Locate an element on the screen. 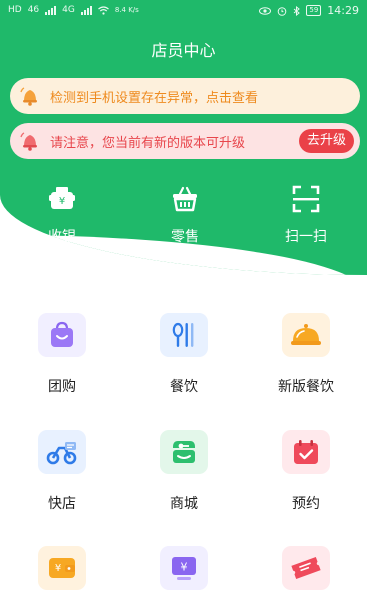 This screenshot has height=609, width=367. settings-warning-banner: 检测到手机设置存在异常，点击查看 is located at coordinates (185, 96).